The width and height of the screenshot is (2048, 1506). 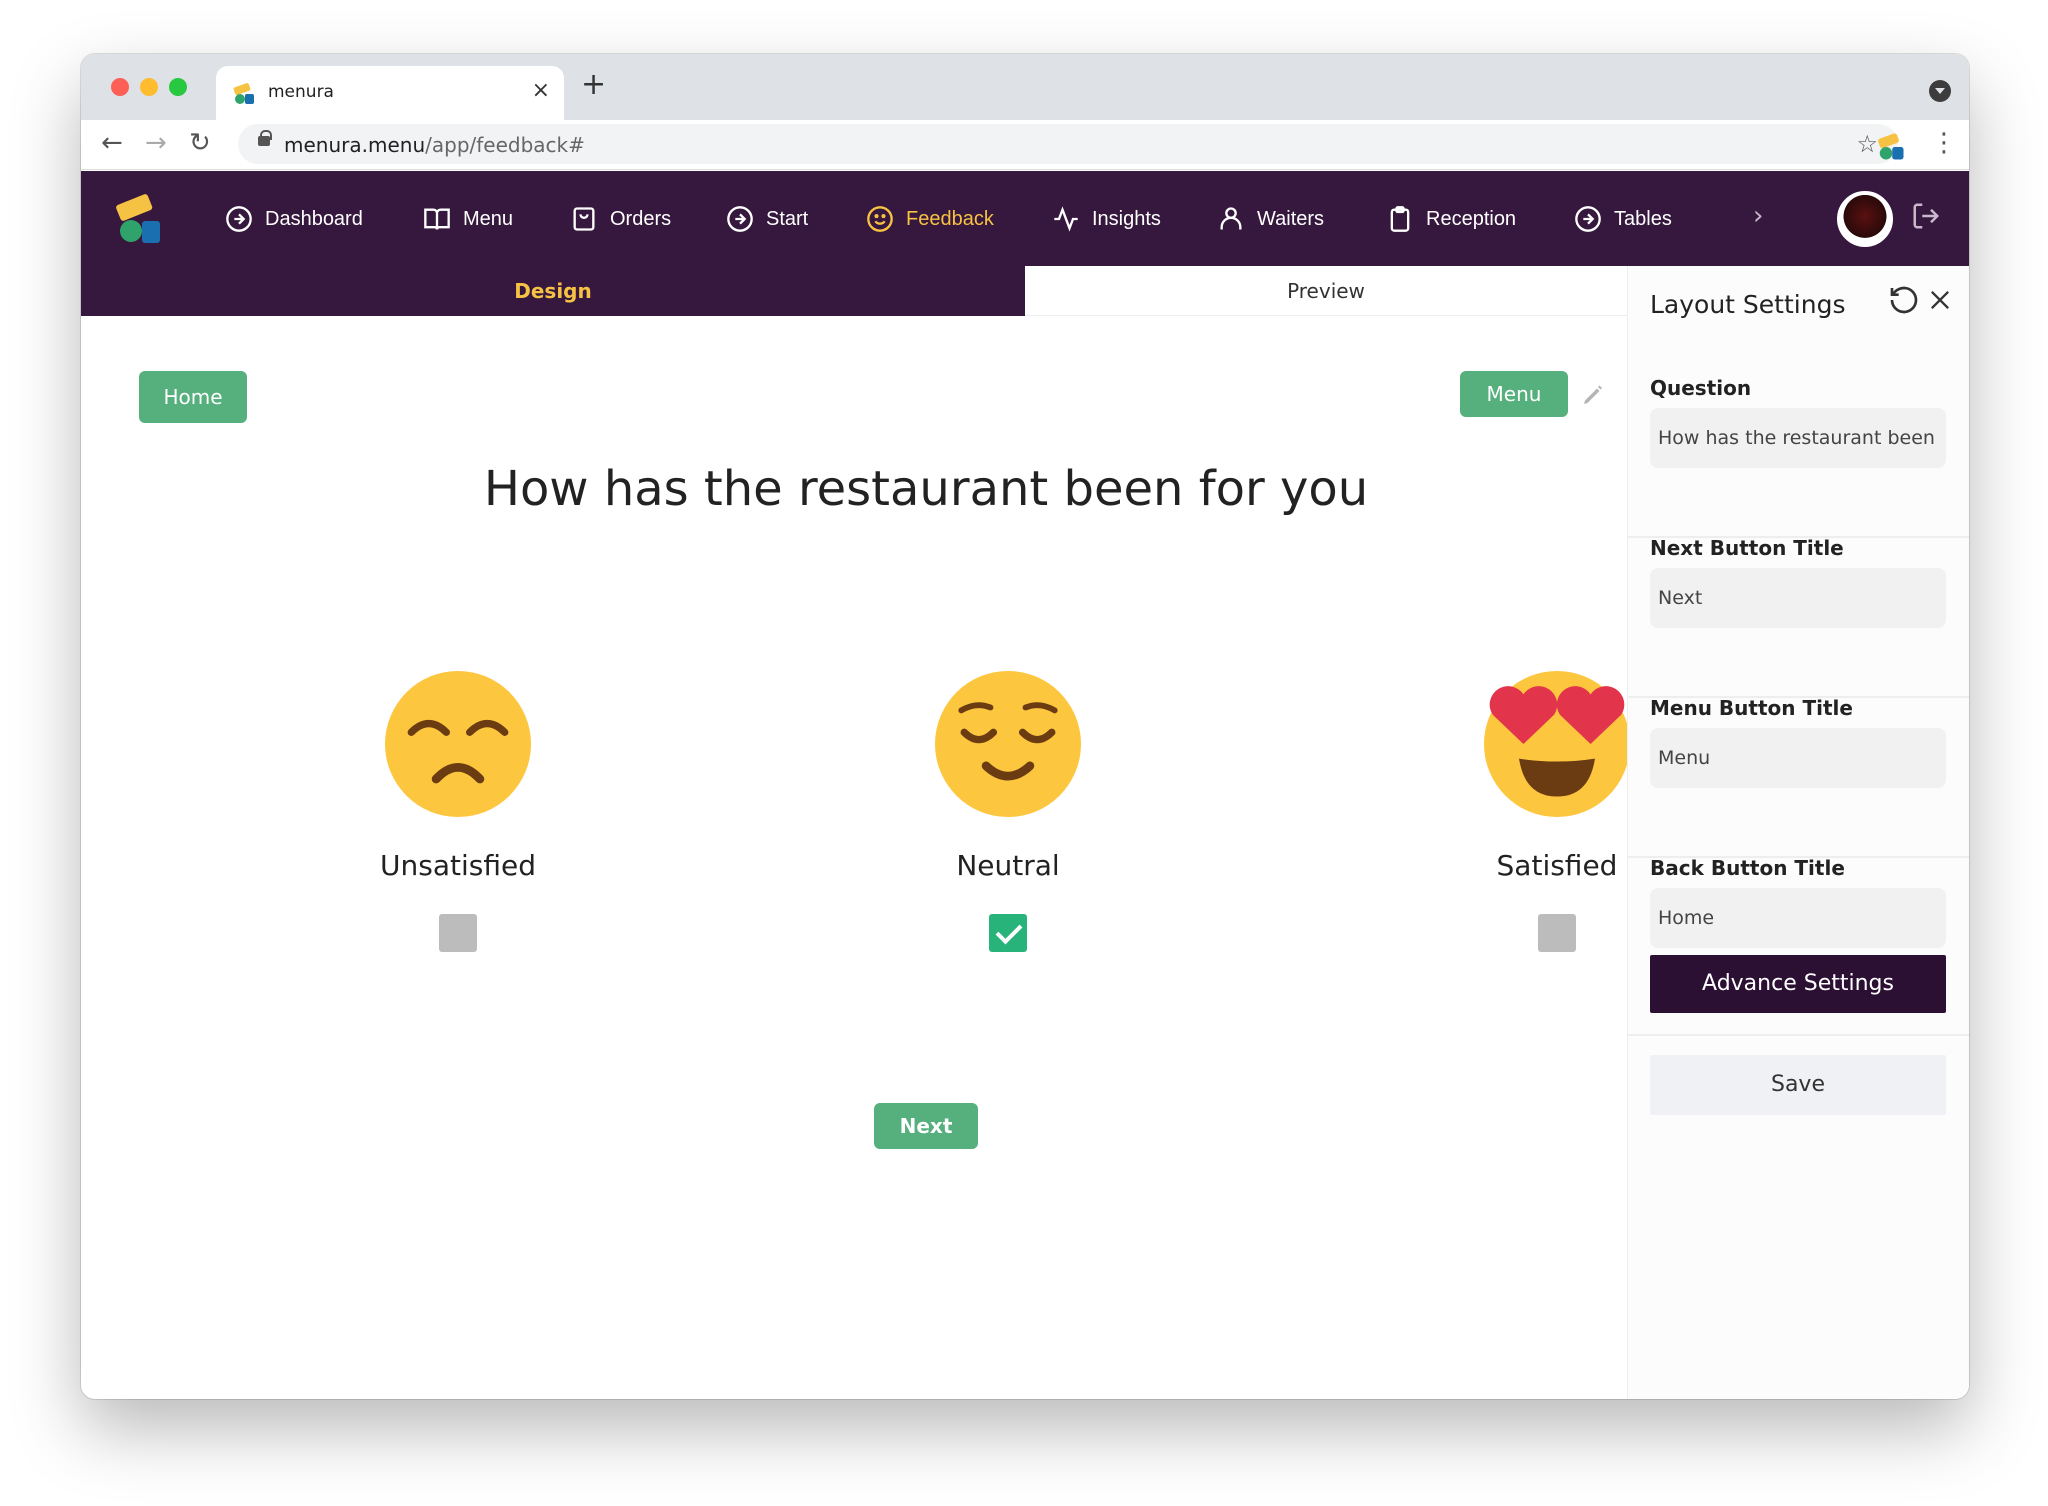 What do you see at coordinates (1798, 598) in the screenshot?
I see `next-button-title-input` at bounding box center [1798, 598].